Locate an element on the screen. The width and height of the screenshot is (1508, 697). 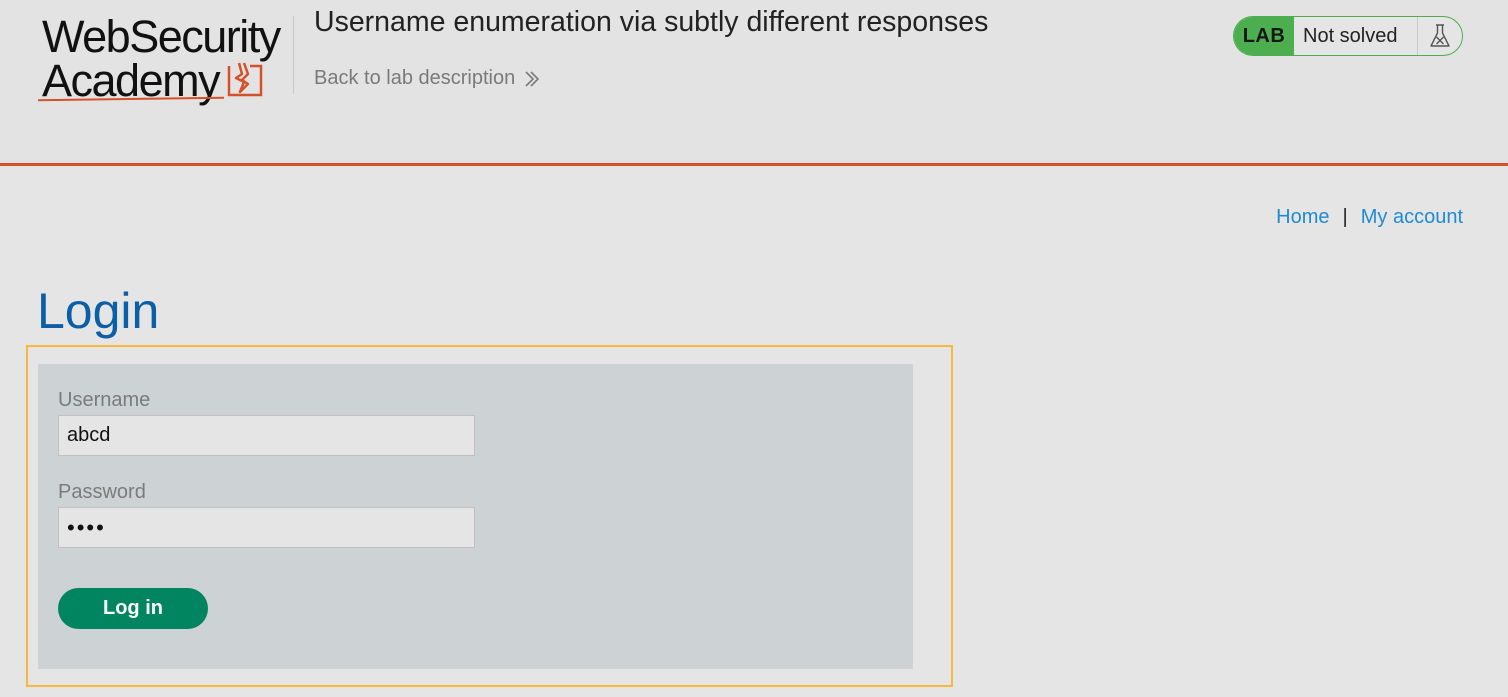
lightning-box-icon is located at coordinates (245, 79).